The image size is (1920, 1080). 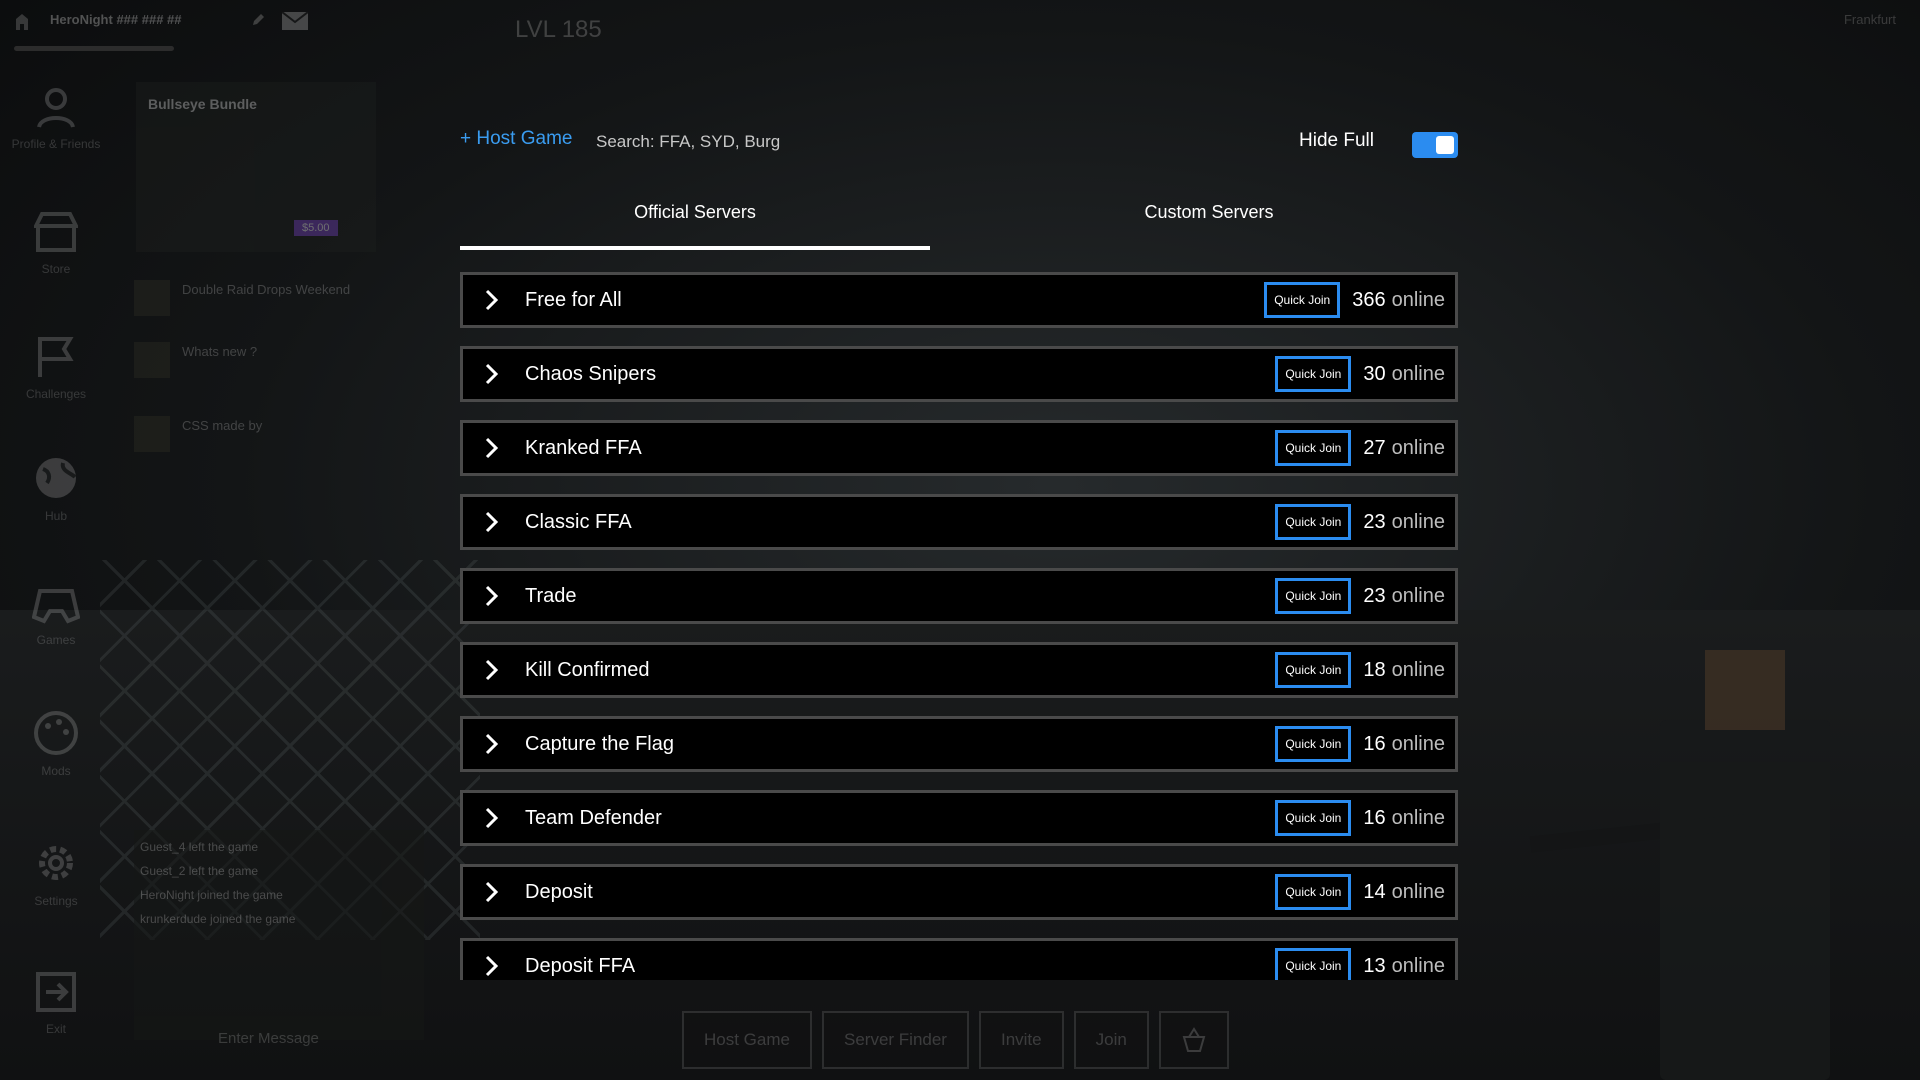 I want to click on sidebar-item-challenges: Challenges, so click(x=56, y=368).